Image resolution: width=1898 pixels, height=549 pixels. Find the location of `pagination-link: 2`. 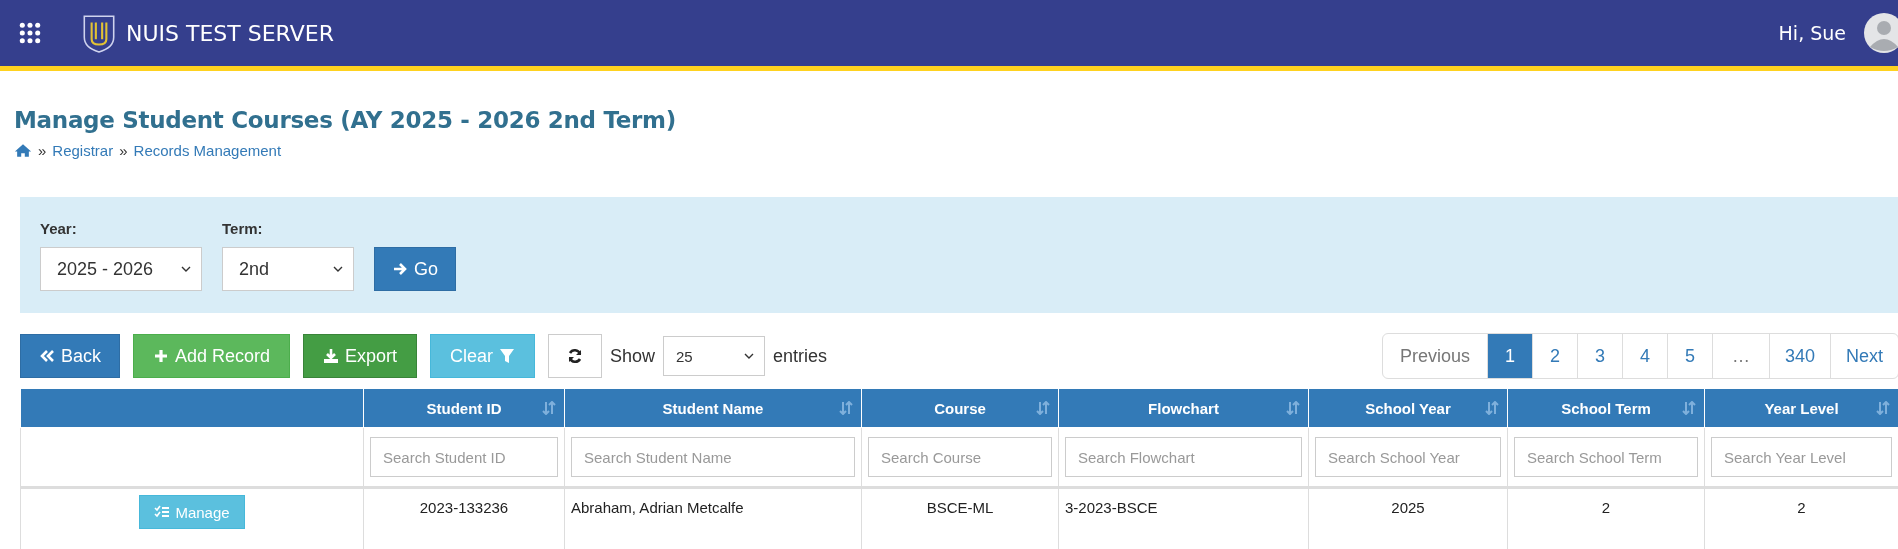

pagination-link: 2 is located at coordinates (1554, 356).